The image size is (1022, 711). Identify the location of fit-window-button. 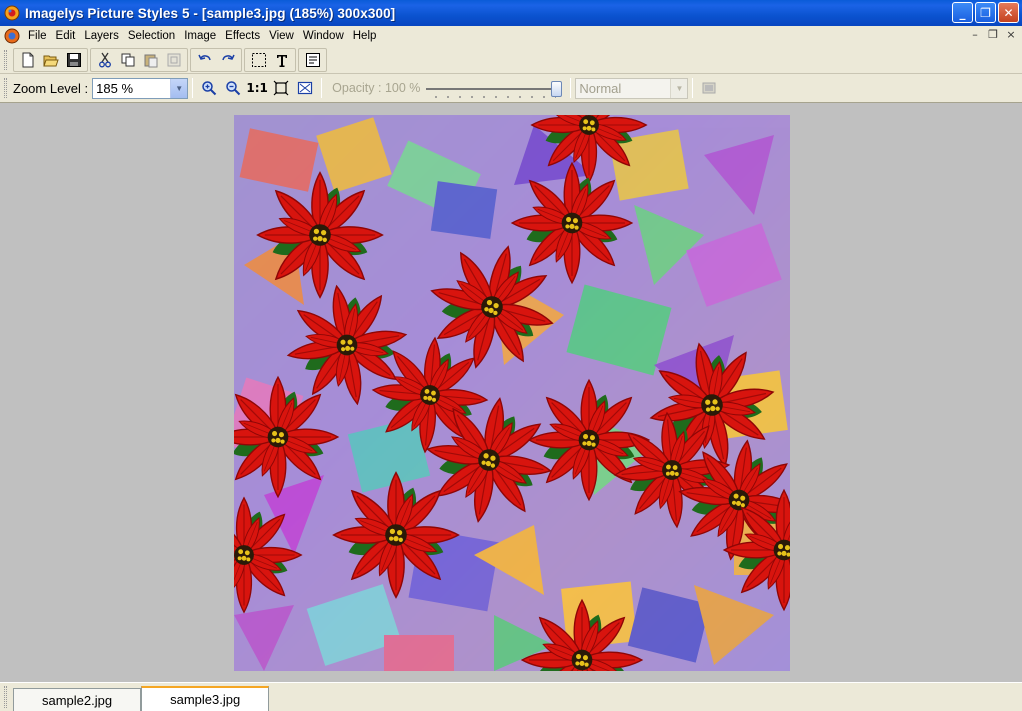
(305, 88).